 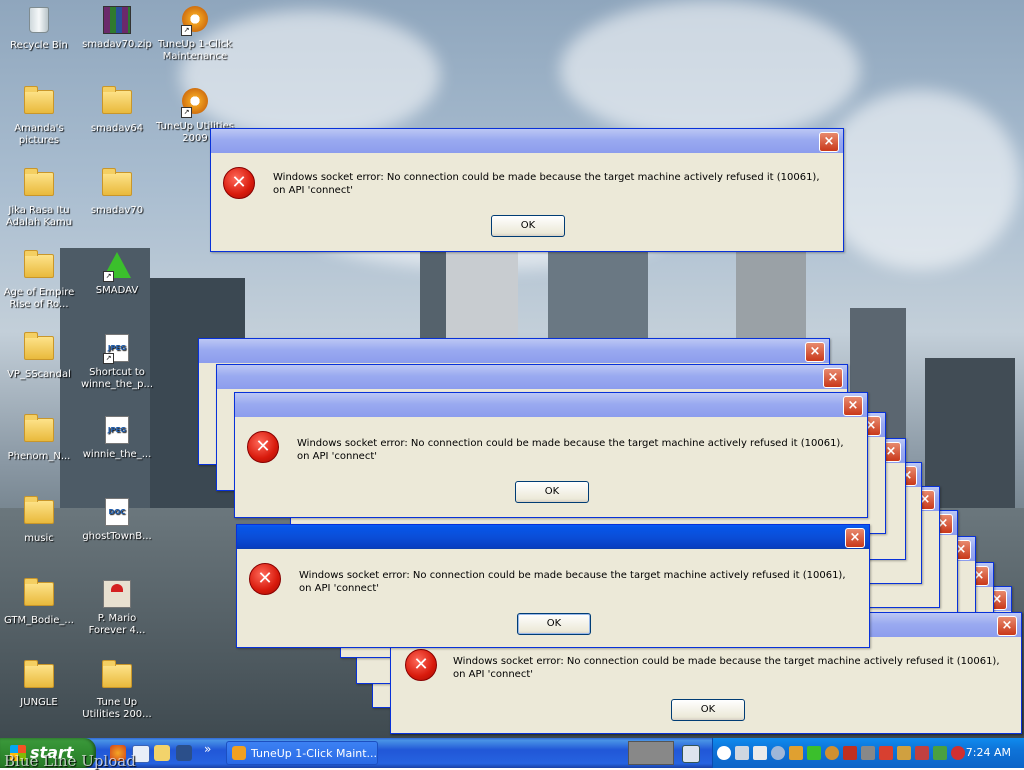 What do you see at coordinates (184, 753) in the screenshot?
I see `media-player-icon` at bounding box center [184, 753].